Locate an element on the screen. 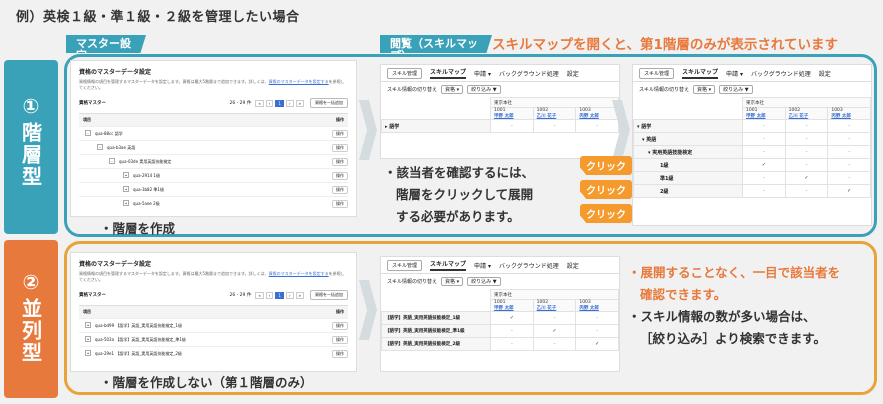 Image resolution: width=883 pixels, height=404 pixels. table-row: ▾ 実用英語技能検定 - - - is located at coordinates (752, 152).